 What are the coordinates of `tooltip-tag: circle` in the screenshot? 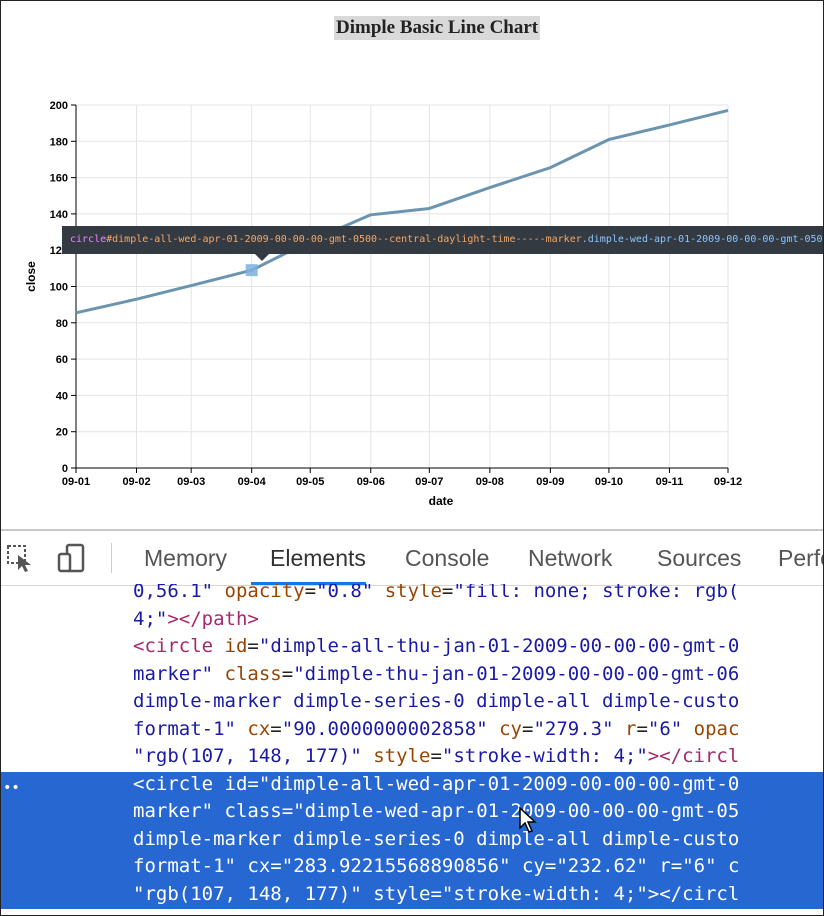 It's located at (88, 239).